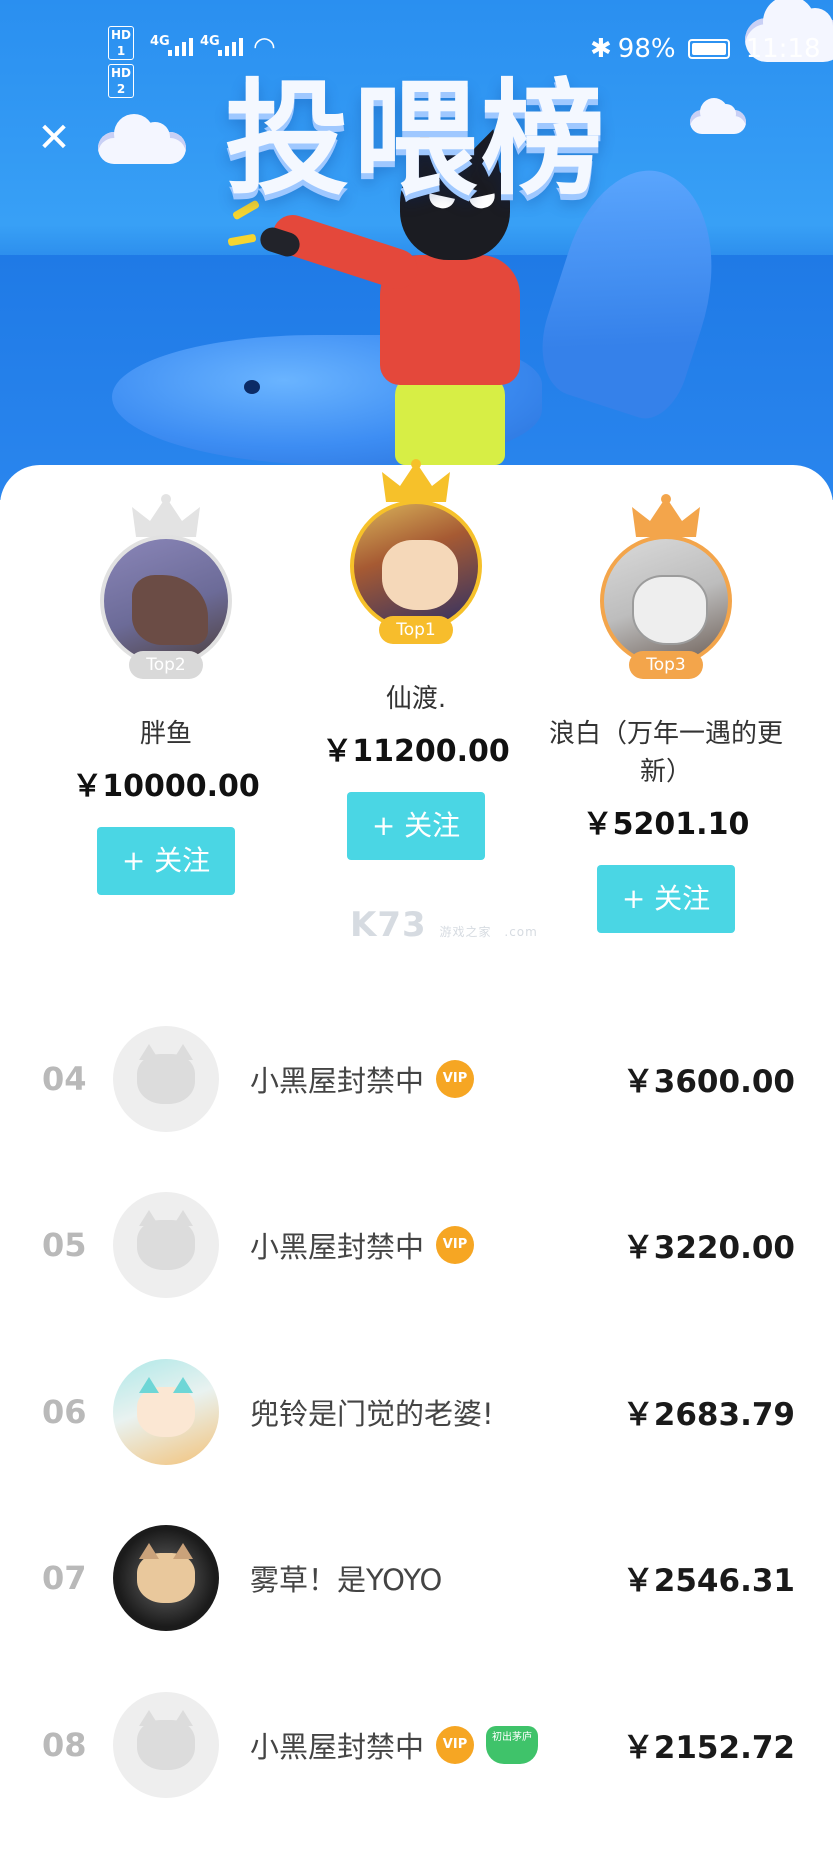  I want to click on podium-top2: Top2 胖鱼 ￥10000.00 + 关注, so click(166, 694).